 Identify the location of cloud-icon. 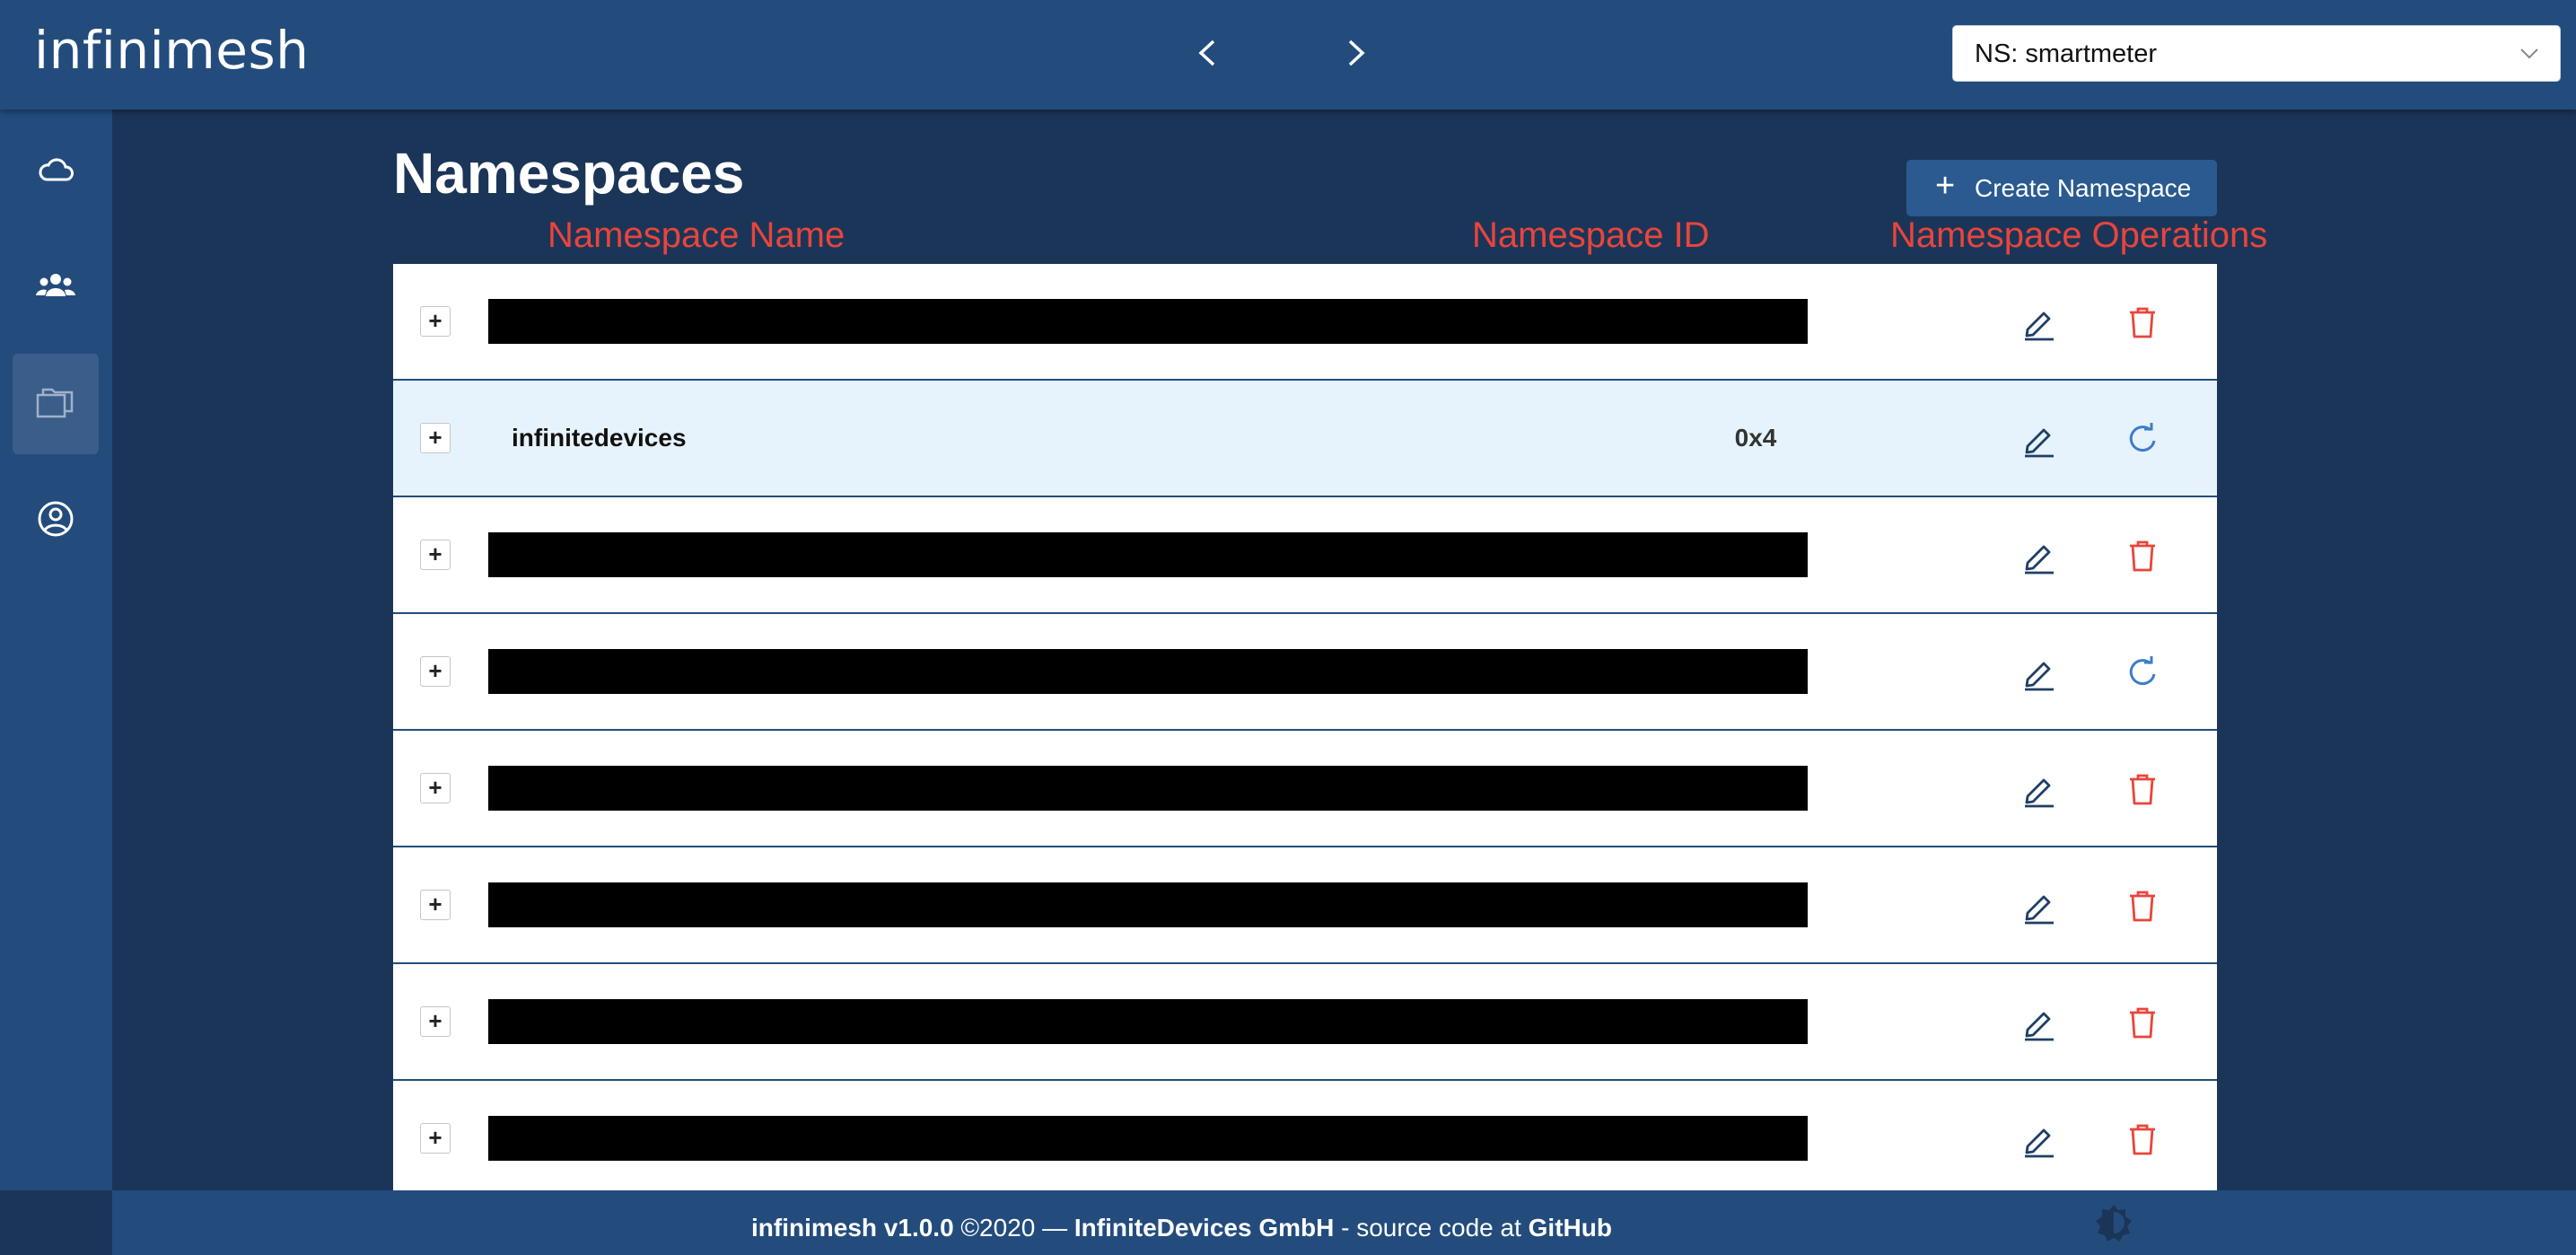
(56, 169).